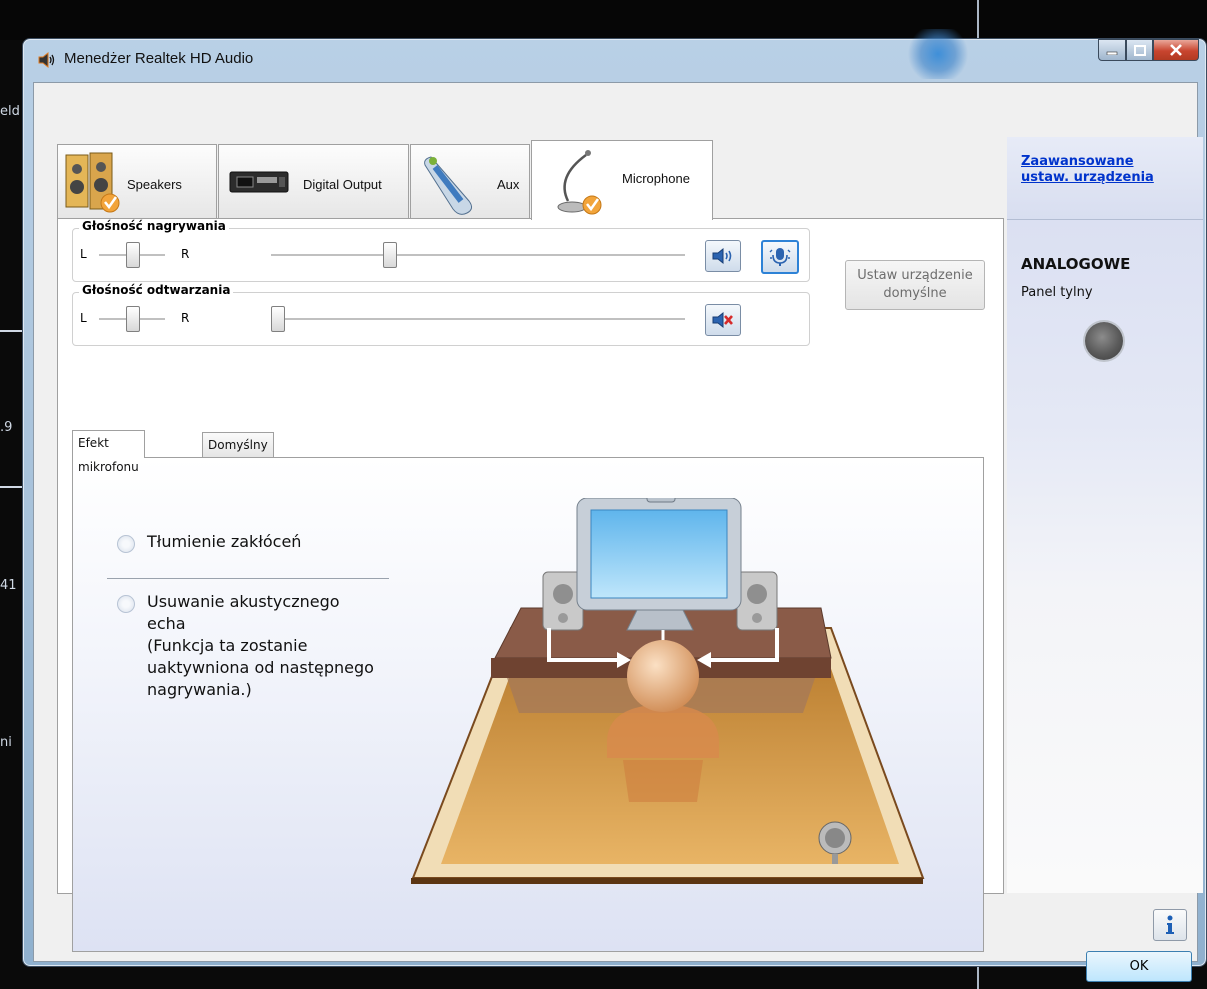  What do you see at coordinates (579, 182) in the screenshot?
I see `microphone-icon` at bounding box center [579, 182].